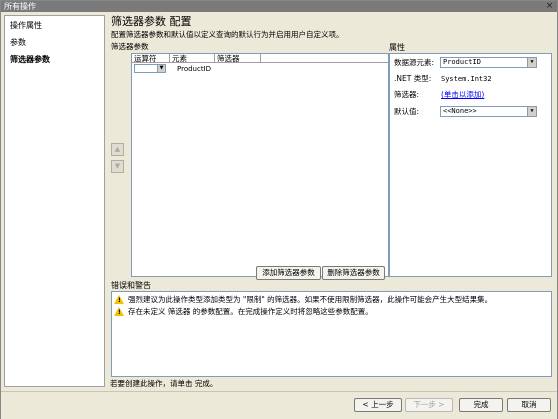 This screenshot has width=558, height=419. I want to click on datasource-select: ProductID ▼, so click(488, 62).